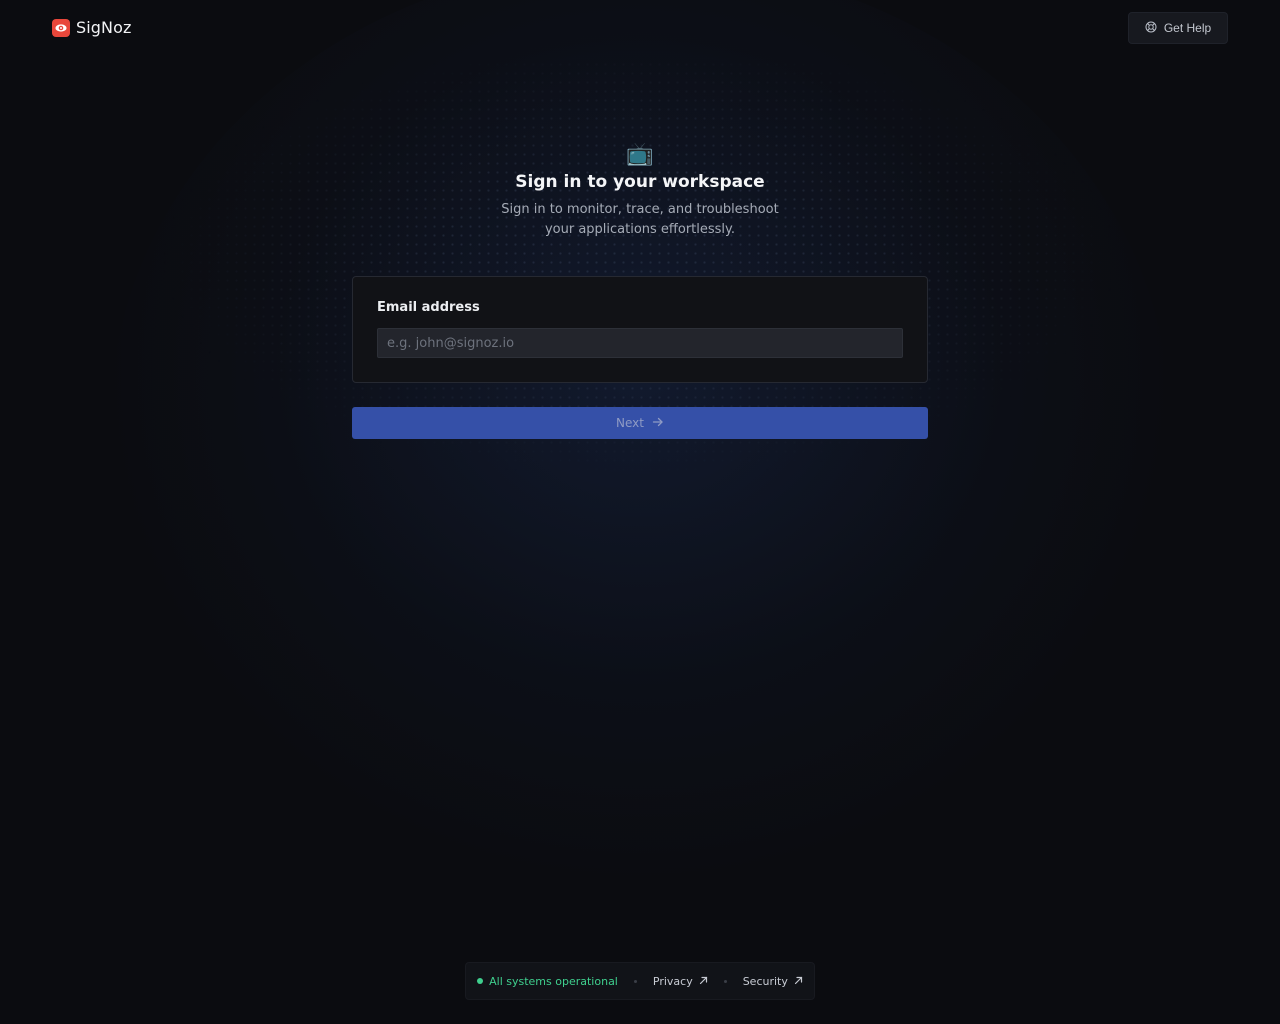 The height and width of the screenshot is (1024, 1280). What do you see at coordinates (640, 154) in the screenshot?
I see `television-icon: 📺` at bounding box center [640, 154].